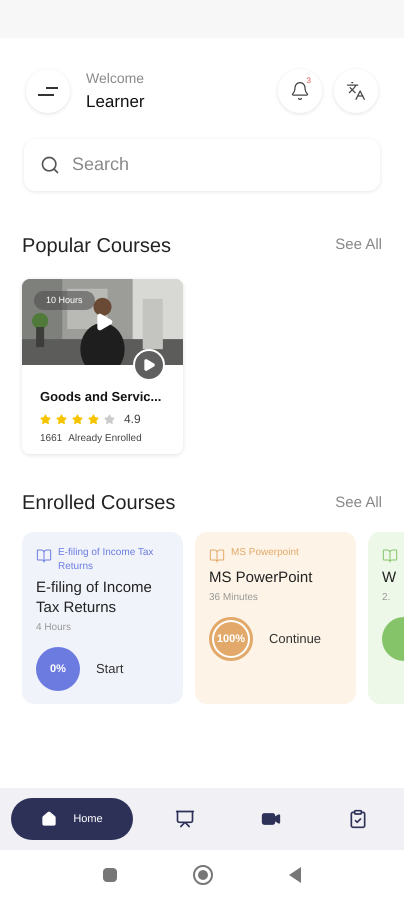 The image size is (404, 900). Describe the element at coordinates (390, 578) in the screenshot. I see `course-title: W` at that location.